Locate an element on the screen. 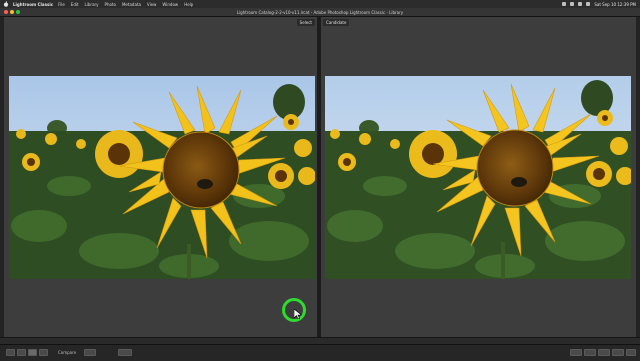  candidate-label: Candidate is located at coordinates (336, 22).